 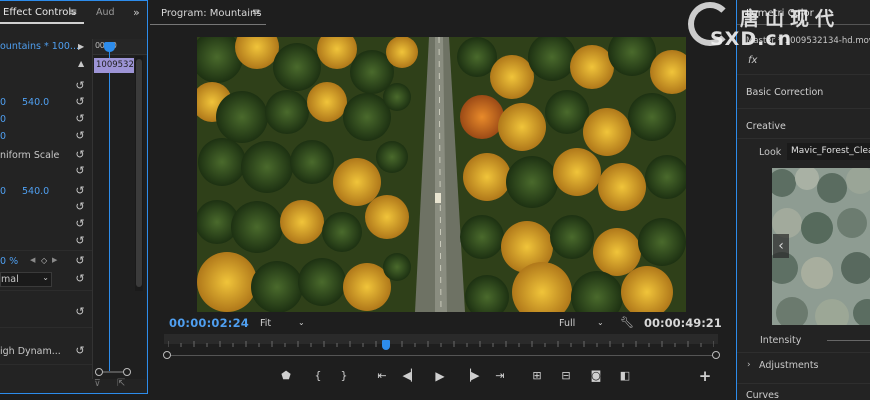 I want to click on intensity-slider, so click(x=848, y=340).